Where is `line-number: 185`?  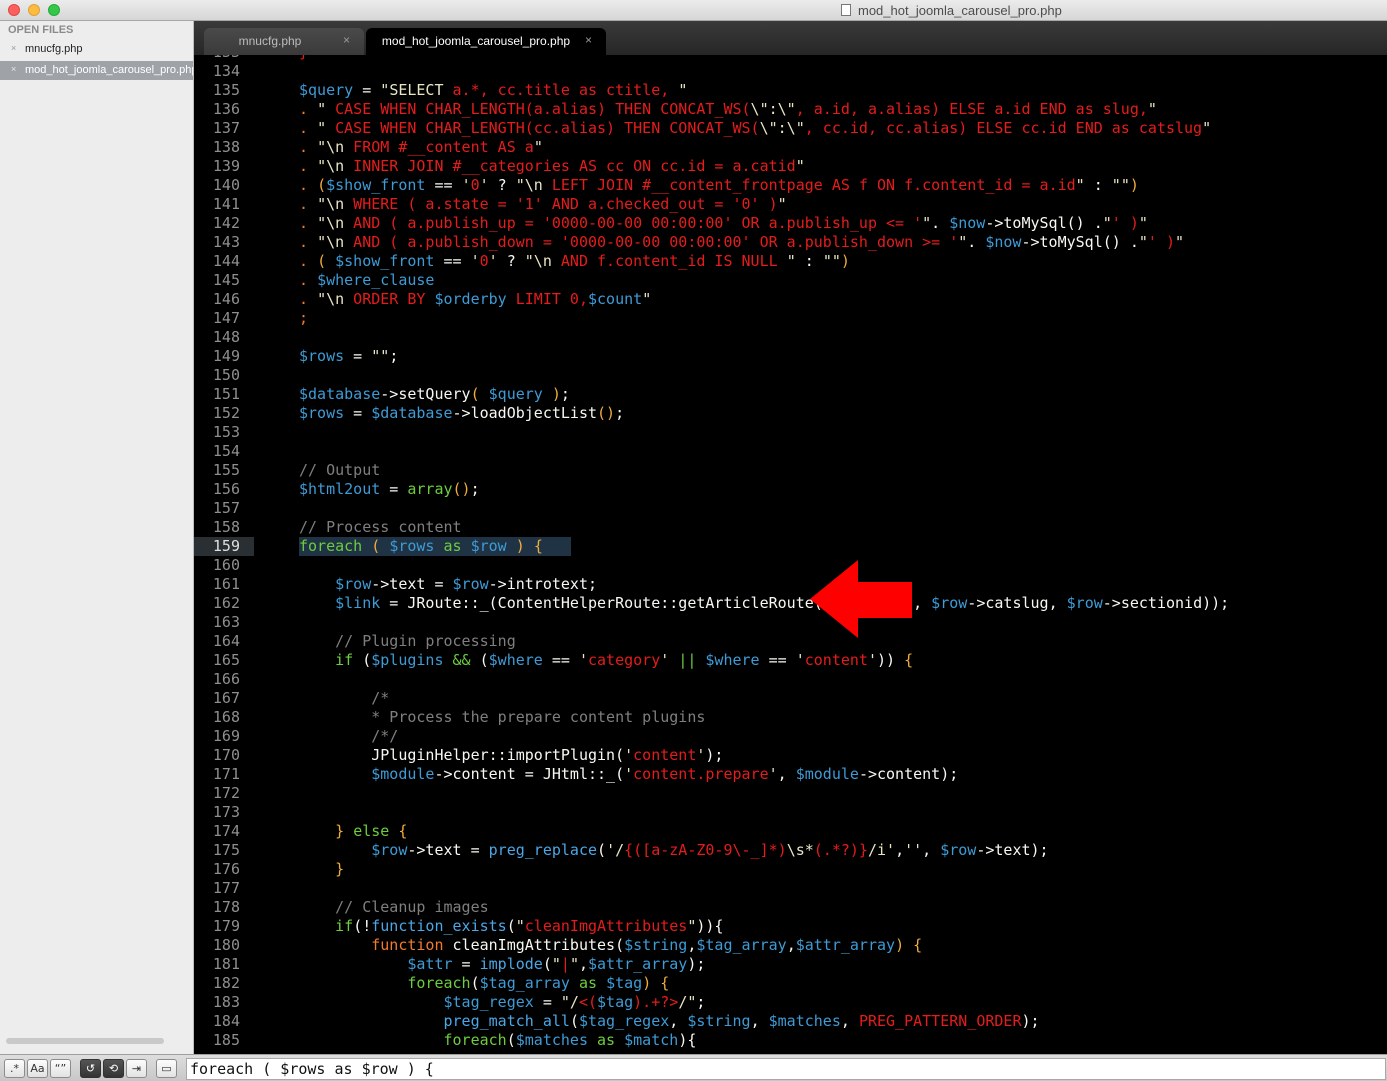 line-number: 185 is located at coordinates (226, 1040).